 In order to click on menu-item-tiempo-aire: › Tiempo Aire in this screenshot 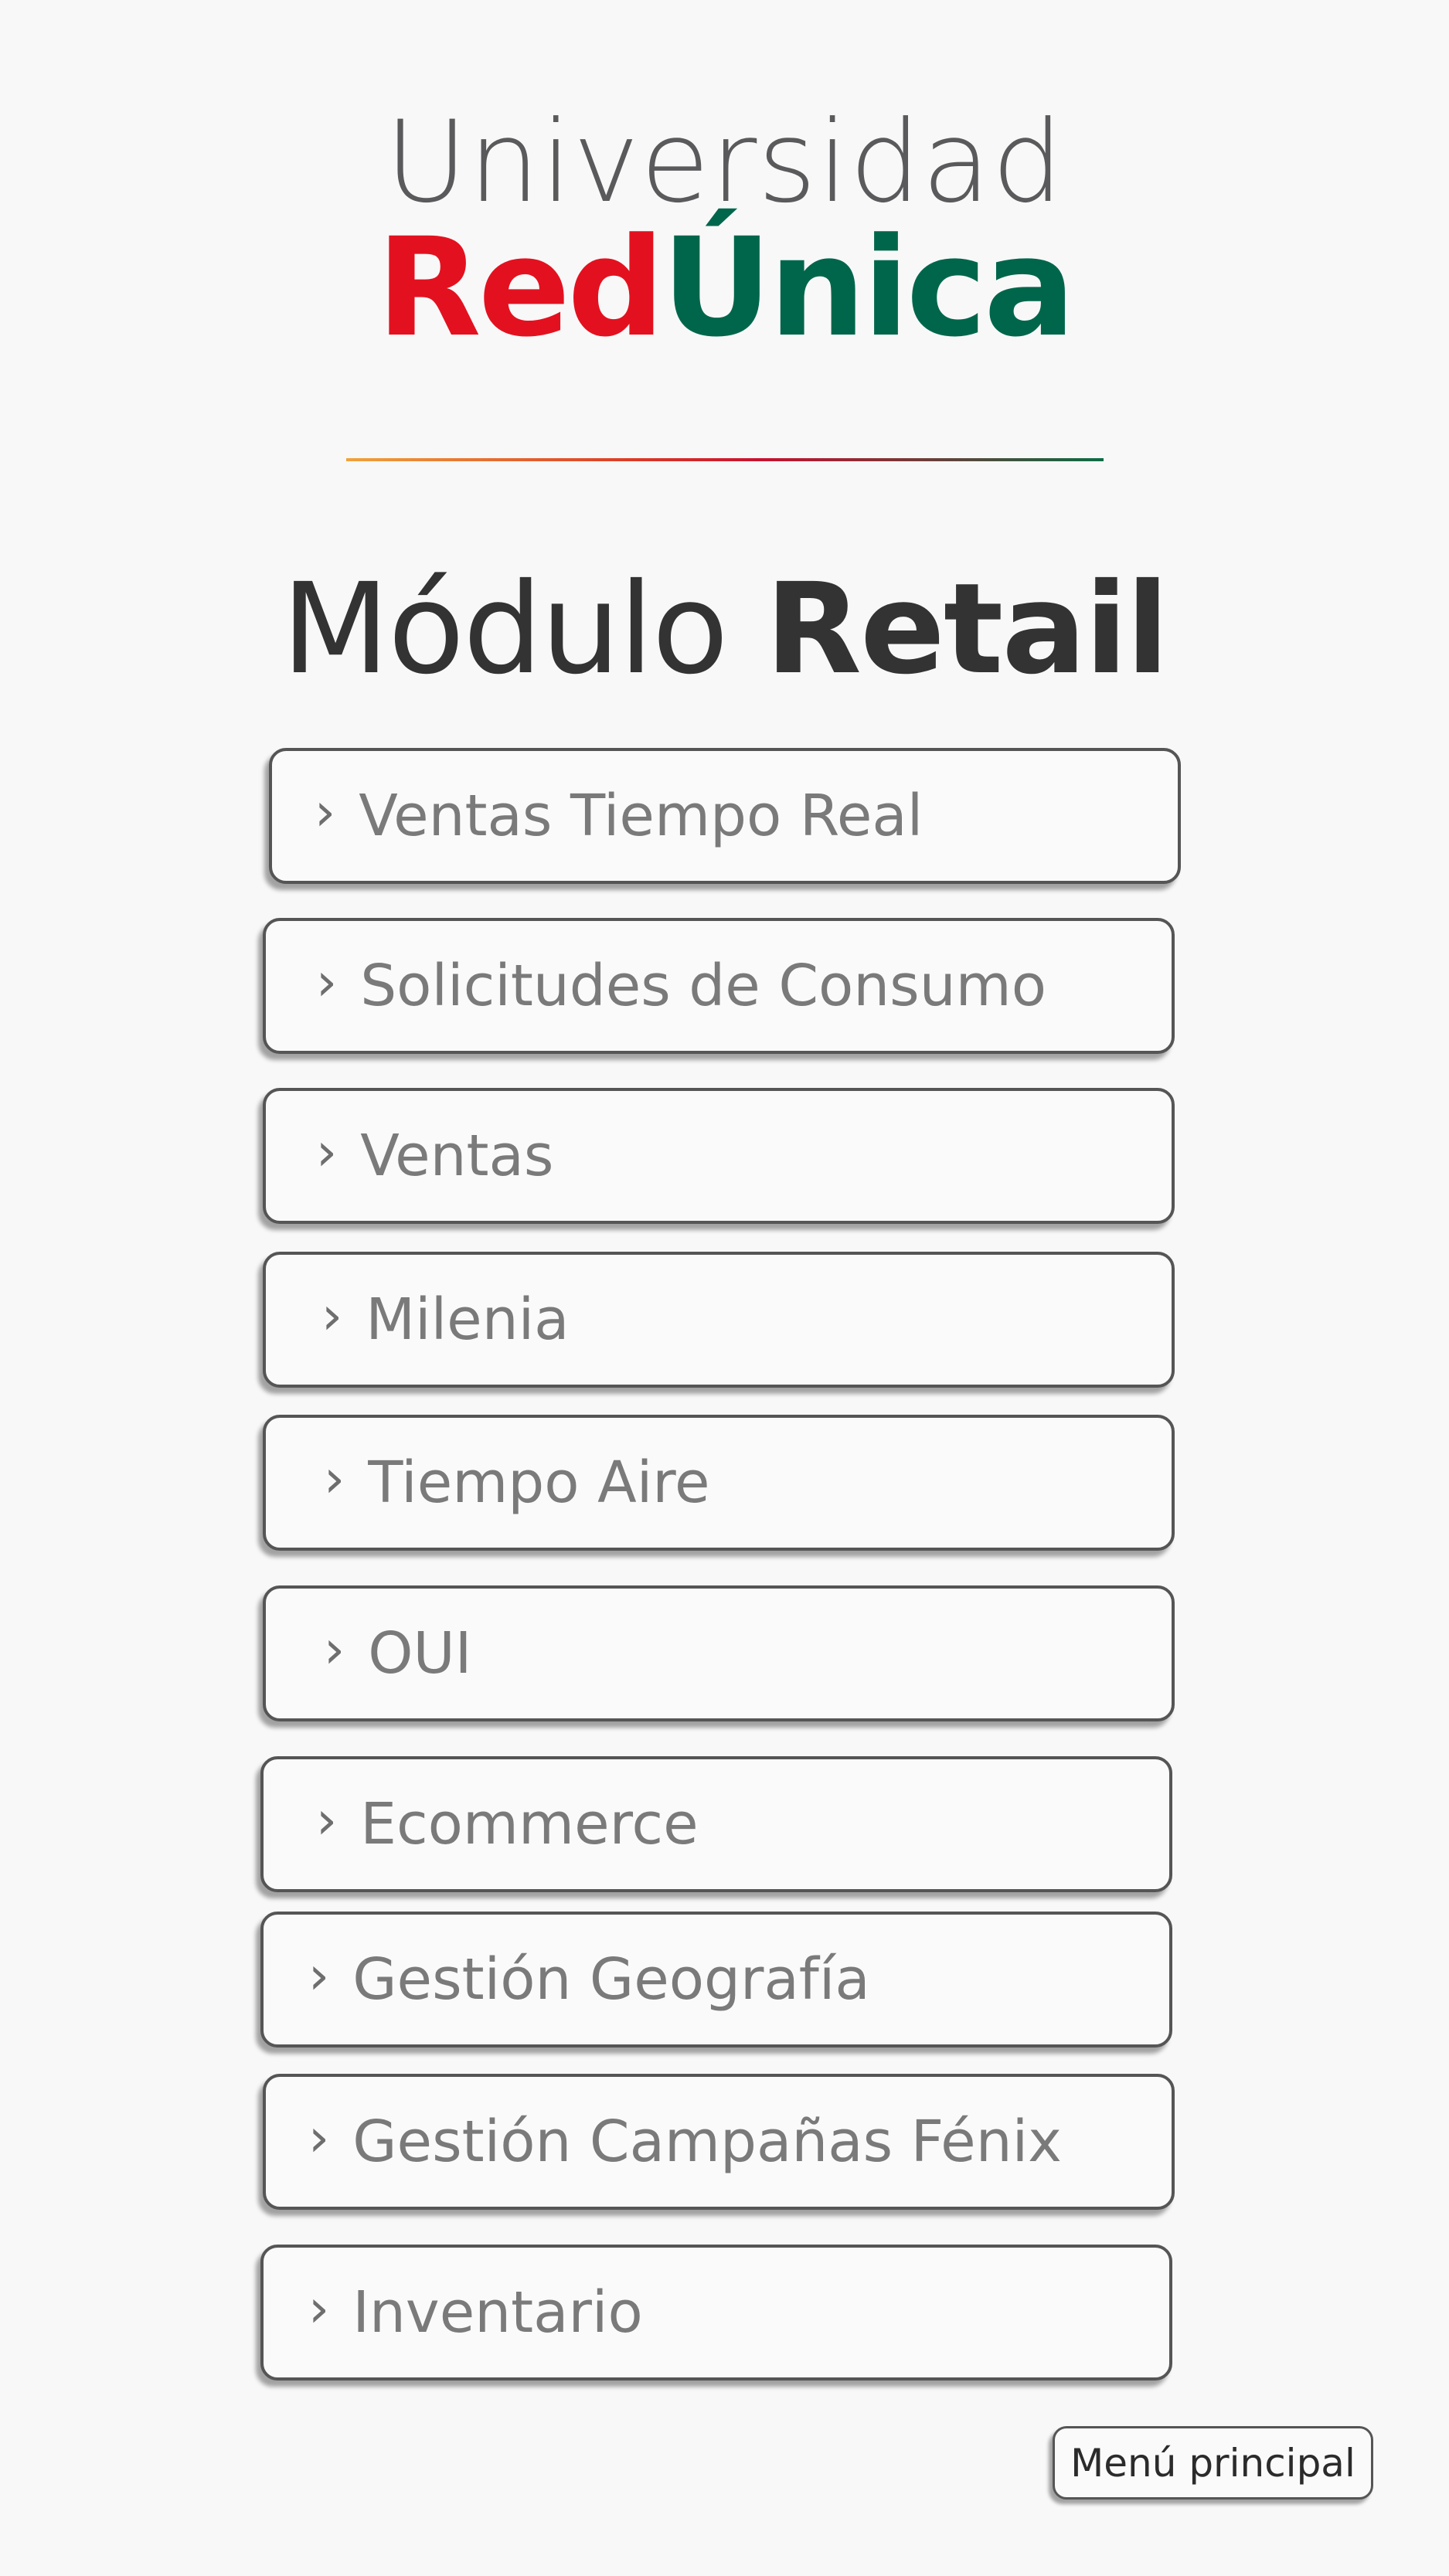, I will do `click(719, 1483)`.